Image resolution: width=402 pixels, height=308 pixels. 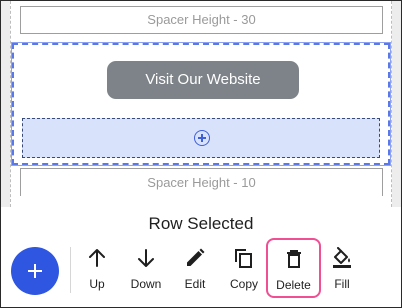 What do you see at coordinates (97, 258) in the screenshot?
I see `arrow-up-icon` at bounding box center [97, 258].